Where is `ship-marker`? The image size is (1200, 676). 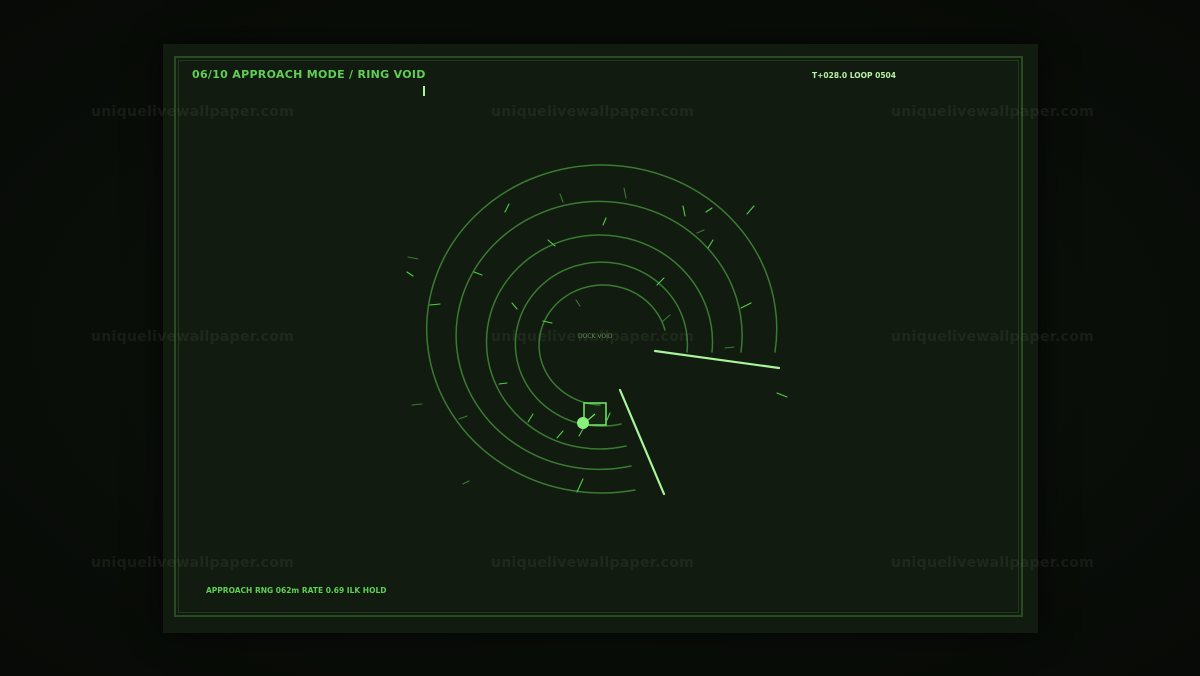
ship-marker is located at coordinates (583, 423).